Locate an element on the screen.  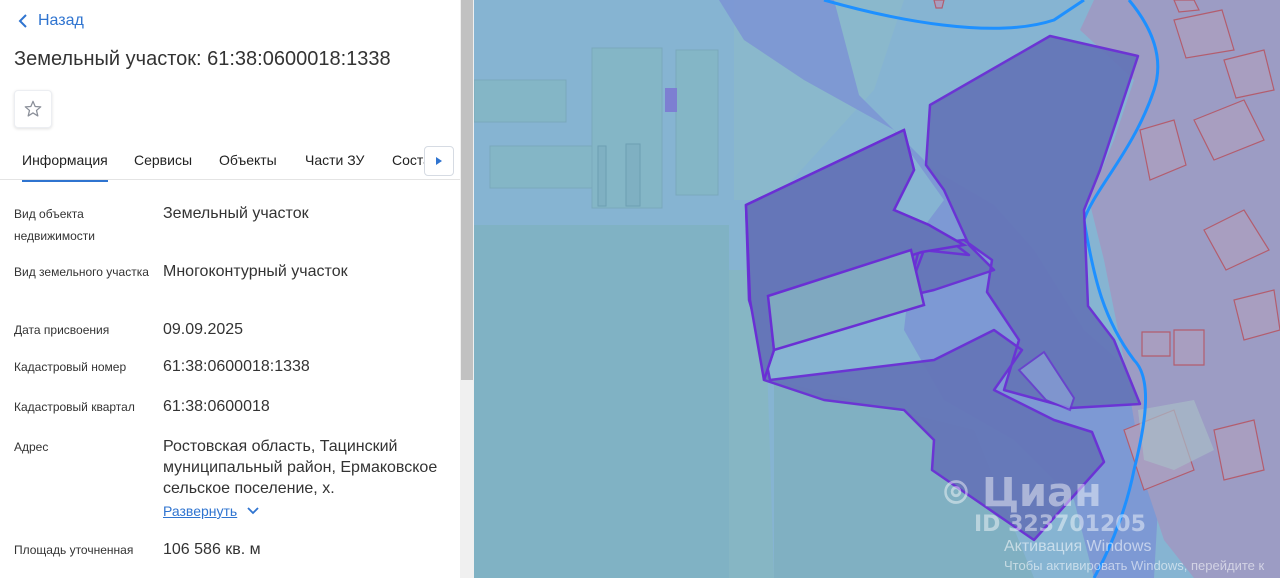
watermark-brand-text: Циан is located at coordinates (1041, 493).